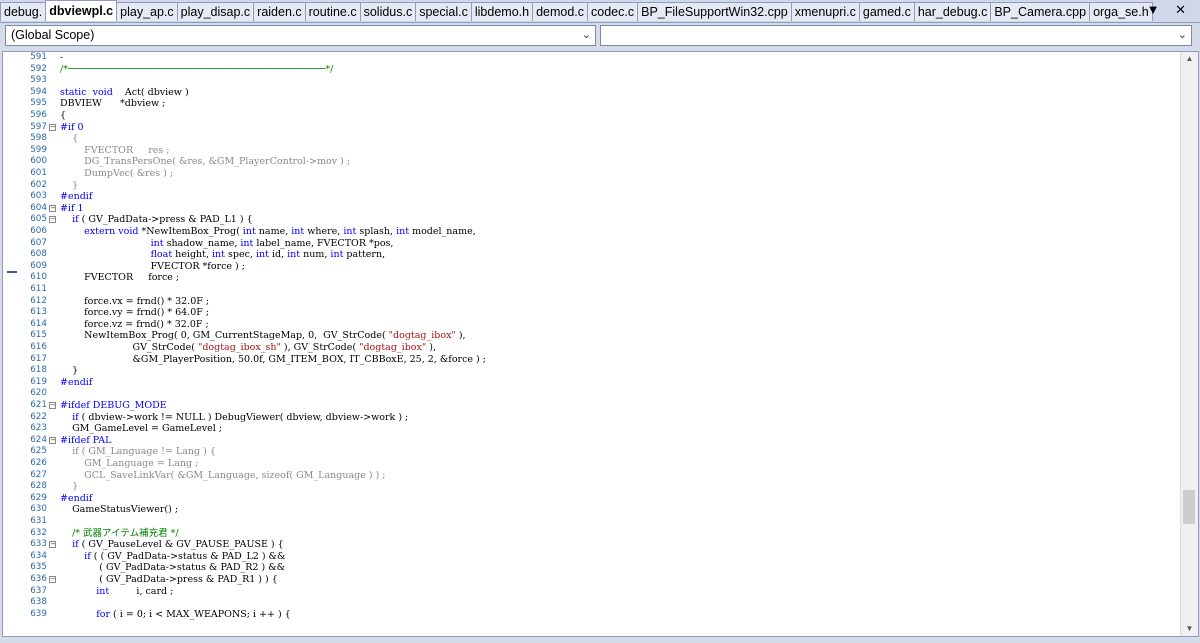 The image size is (1200, 643). Describe the element at coordinates (825, 11) in the screenshot. I see `tab-xmenupri-c: xmenupri.c` at that location.